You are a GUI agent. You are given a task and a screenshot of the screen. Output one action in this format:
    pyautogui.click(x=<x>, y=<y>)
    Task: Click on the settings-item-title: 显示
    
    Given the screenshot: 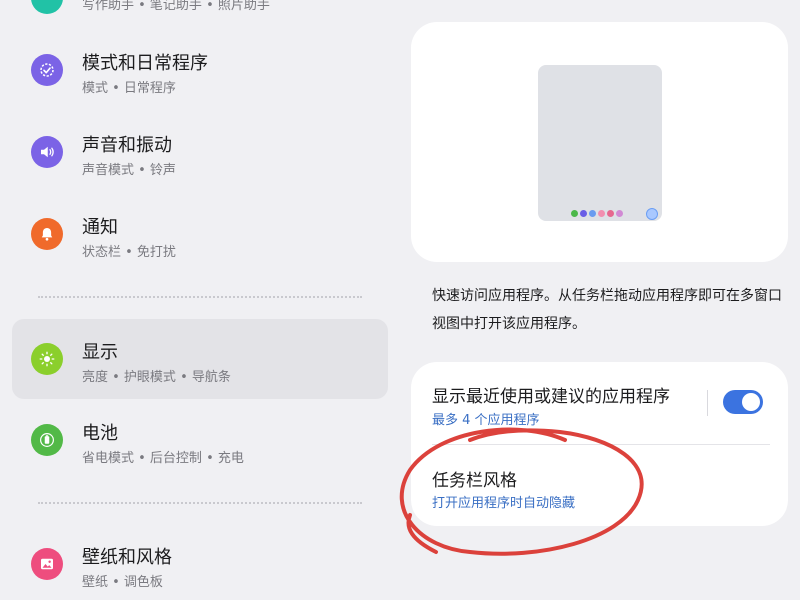 What is the action you would take?
    pyautogui.click(x=100, y=352)
    